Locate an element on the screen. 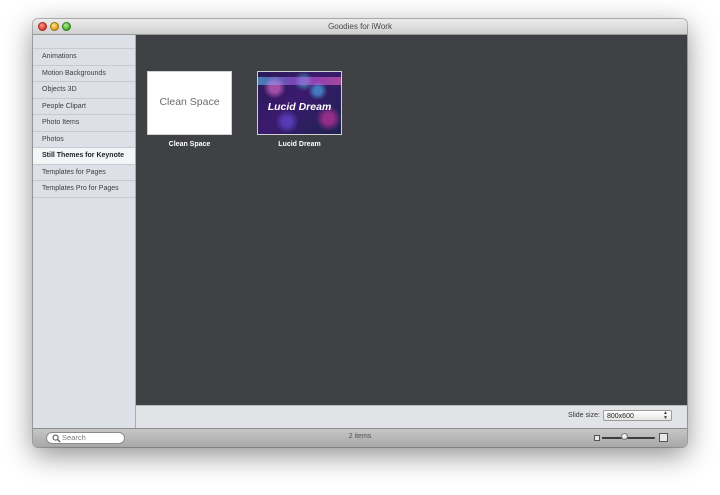 This screenshot has width=720, height=495. theme-thumbnail-lucid-dream: Lucid Dream is located at coordinates (299, 103).